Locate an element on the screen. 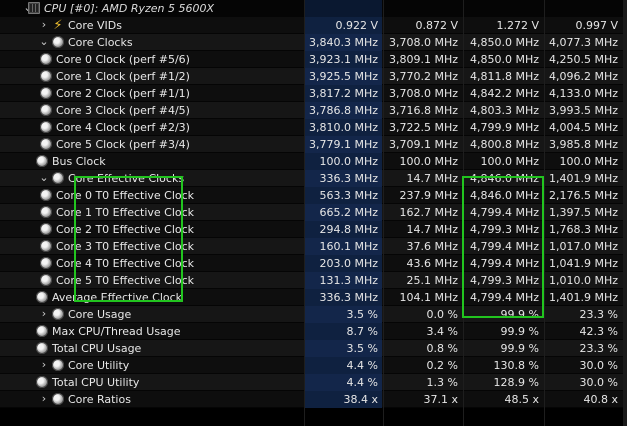 This screenshot has height=426, width=627. sensor-row: › Core Utility 4.4 % 0.2 % 130.8 % 30.0 % is located at coordinates (313, 365).